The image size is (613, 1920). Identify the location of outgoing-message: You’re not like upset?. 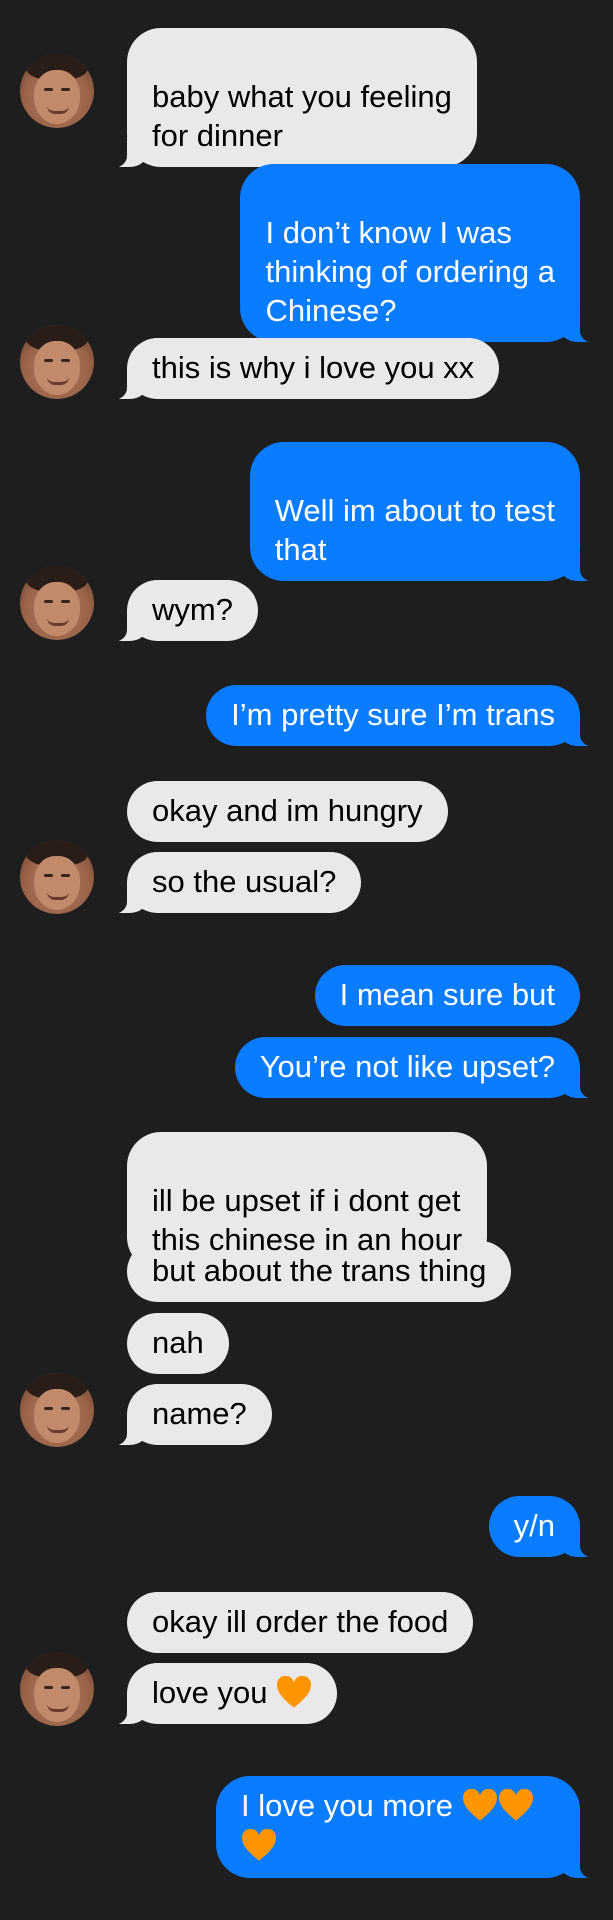
(418, 1068).